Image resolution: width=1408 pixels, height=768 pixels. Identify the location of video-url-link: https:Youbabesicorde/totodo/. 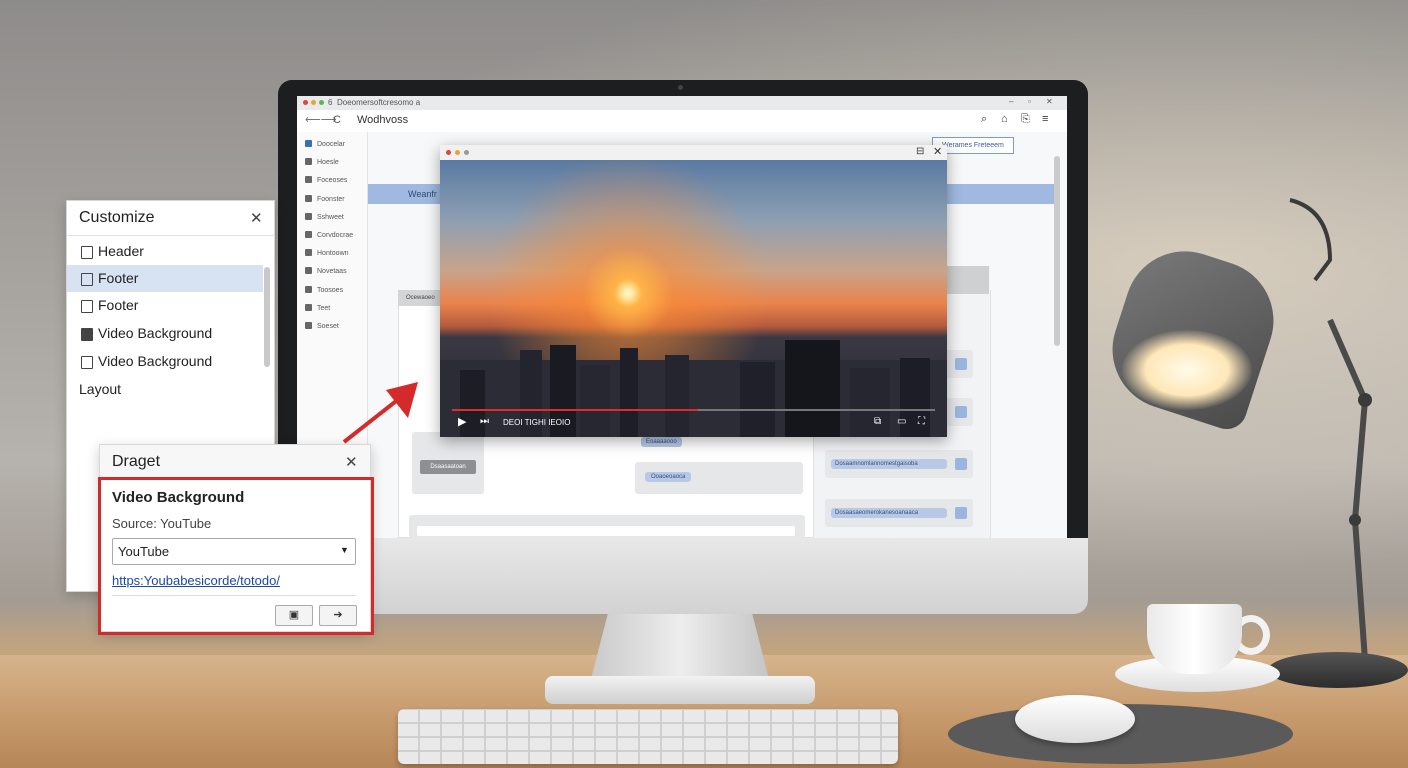
(196, 580).